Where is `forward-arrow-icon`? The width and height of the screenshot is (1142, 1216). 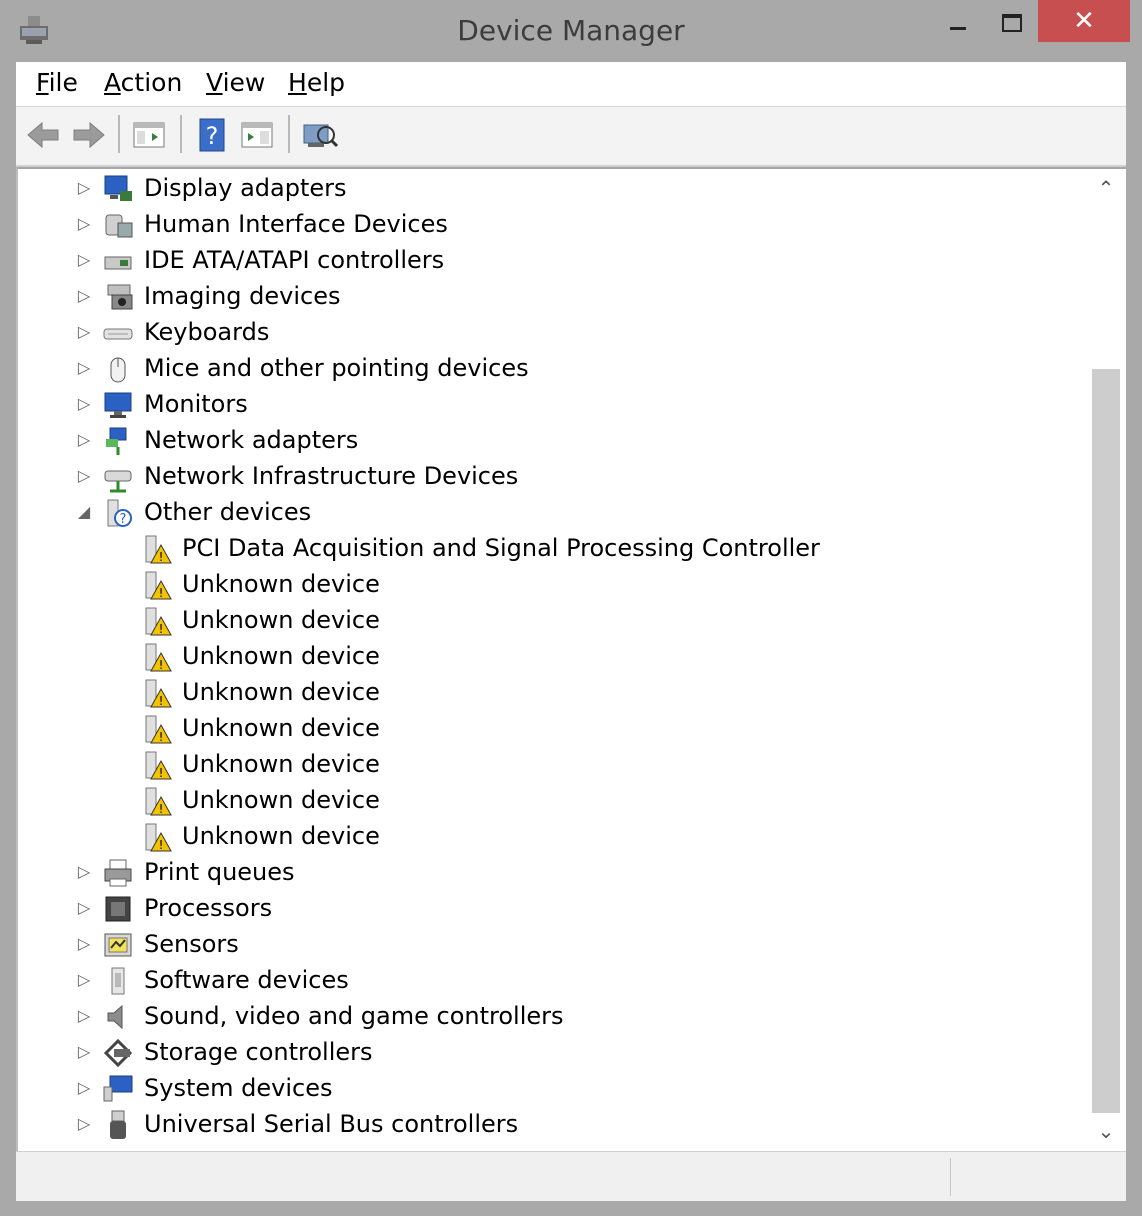
forward-arrow-icon is located at coordinates (89, 135).